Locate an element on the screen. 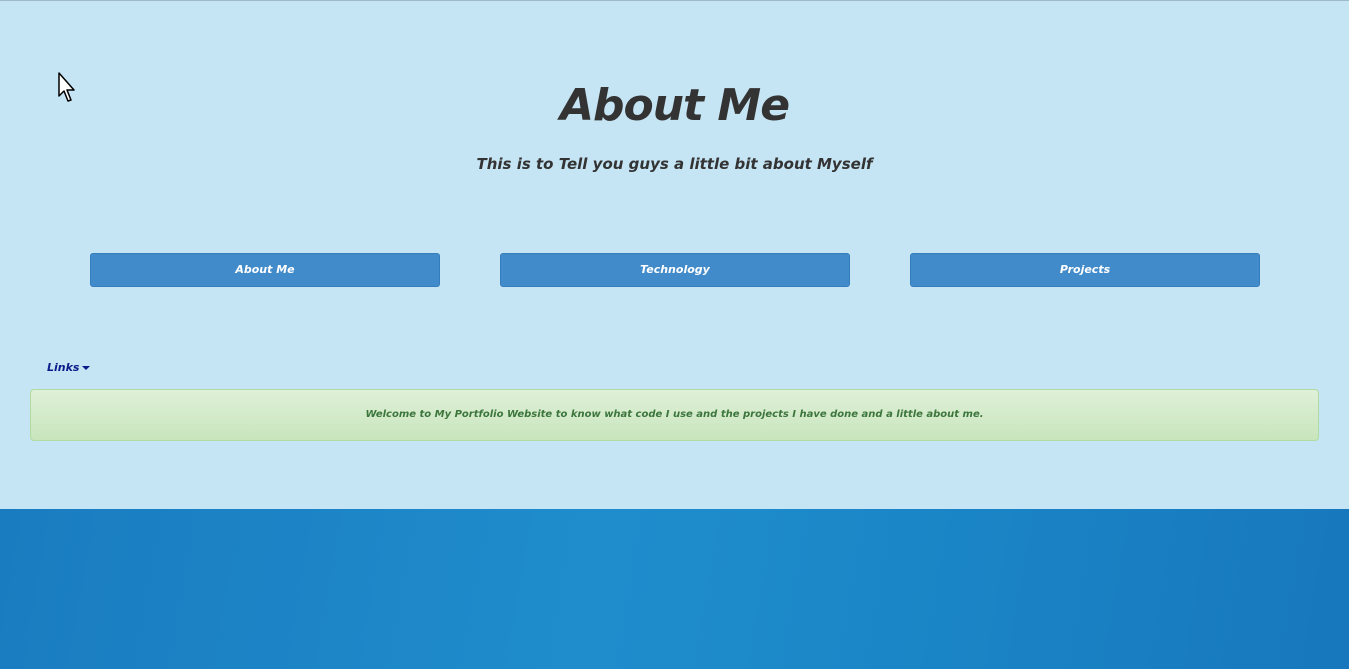 This screenshot has width=1349, height=669. about-me-button: About Me is located at coordinates (265, 270).